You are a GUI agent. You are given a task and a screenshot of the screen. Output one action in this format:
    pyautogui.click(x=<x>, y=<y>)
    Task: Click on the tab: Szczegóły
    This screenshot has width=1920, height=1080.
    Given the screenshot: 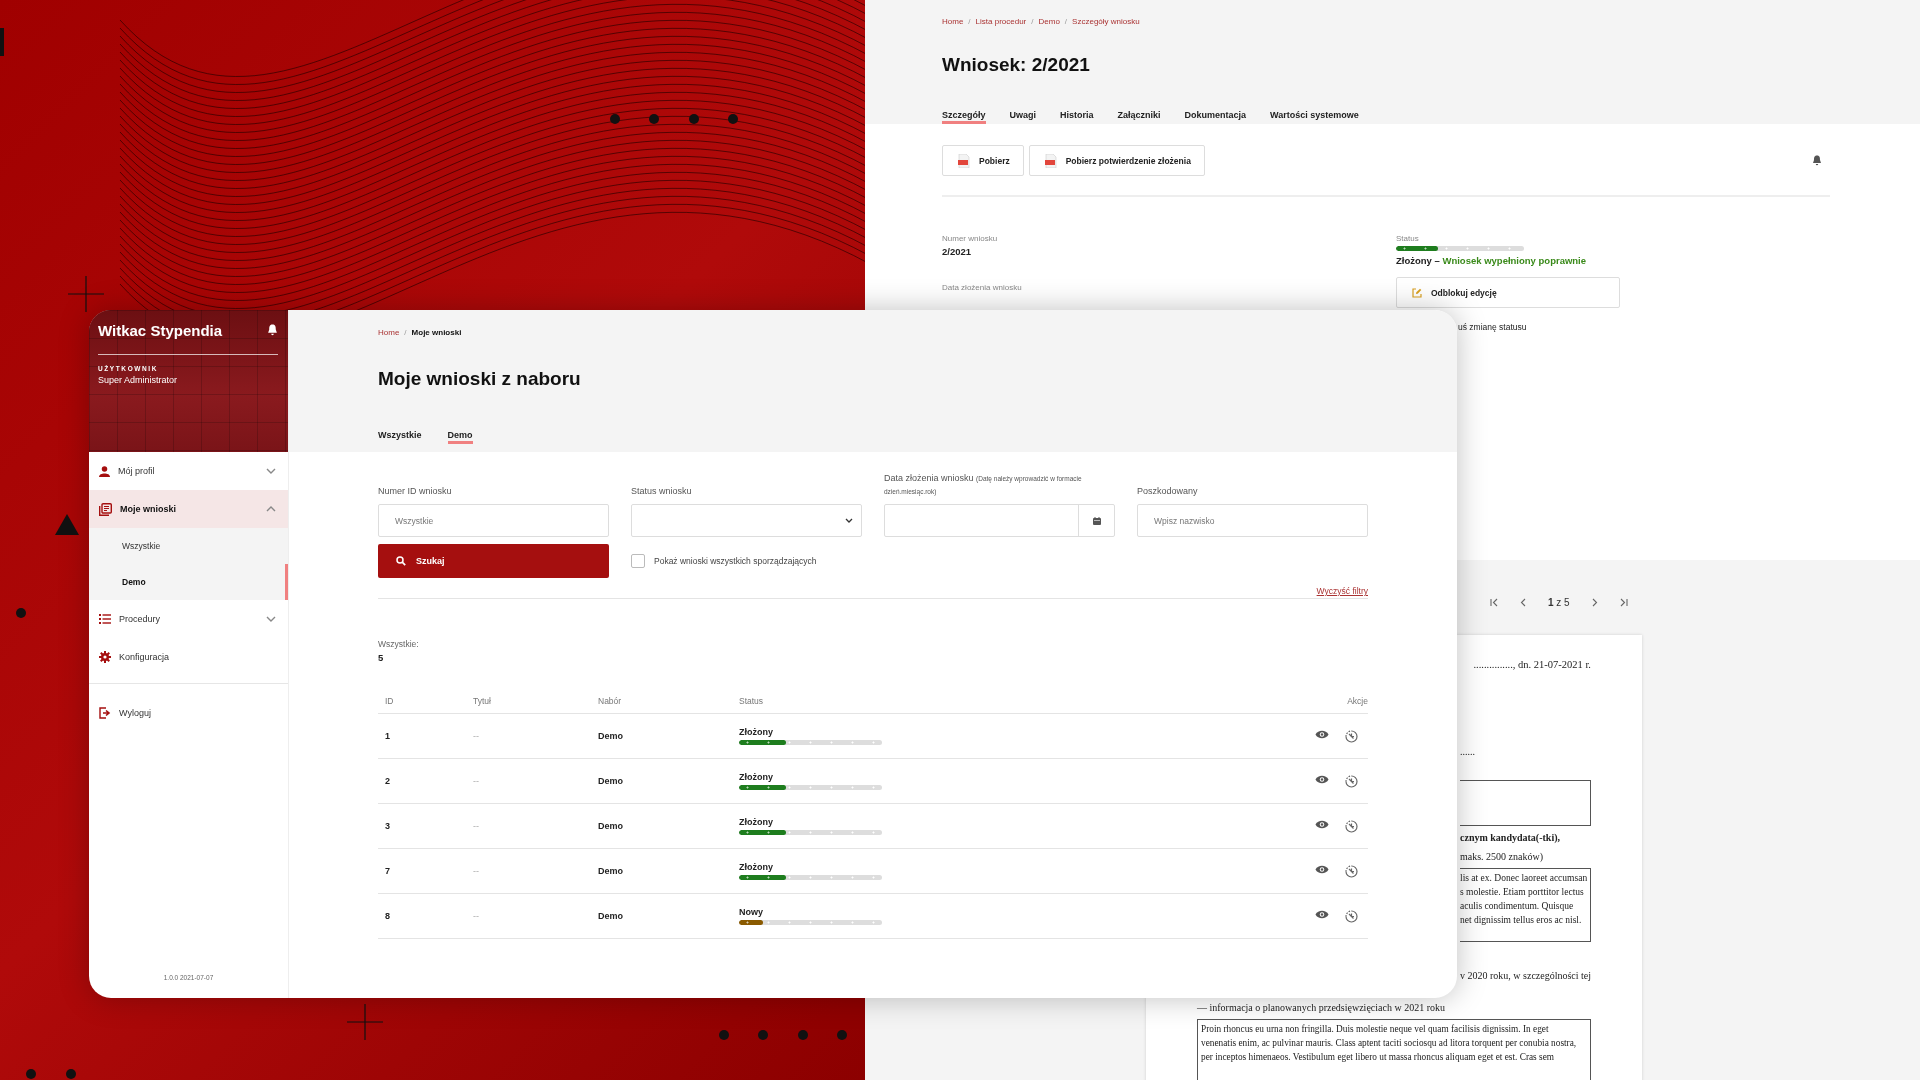 What is the action you would take?
    pyautogui.click(x=964, y=115)
    